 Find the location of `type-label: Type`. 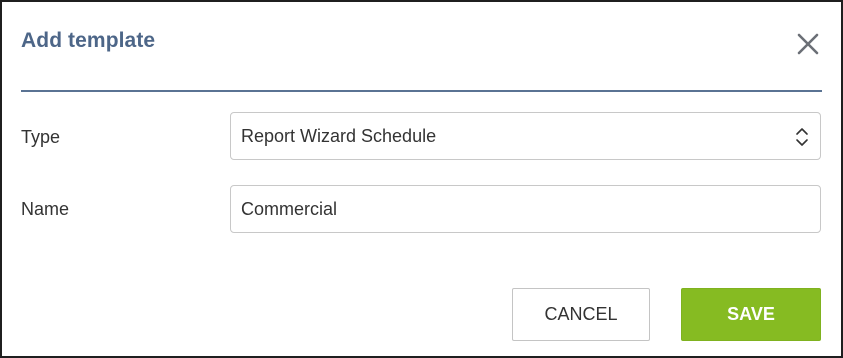

type-label: Type is located at coordinates (41, 137).